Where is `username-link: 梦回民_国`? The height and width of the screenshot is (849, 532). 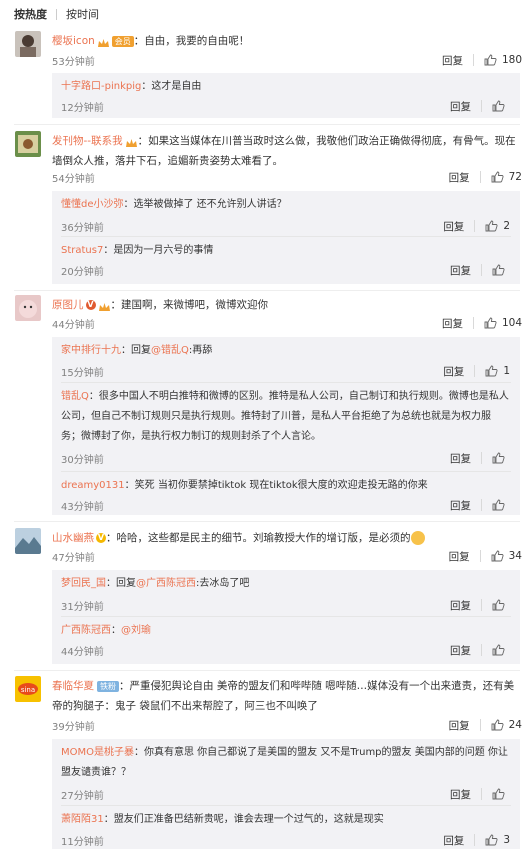
username-link: 梦回民_国 is located at coordinates (83, 583).